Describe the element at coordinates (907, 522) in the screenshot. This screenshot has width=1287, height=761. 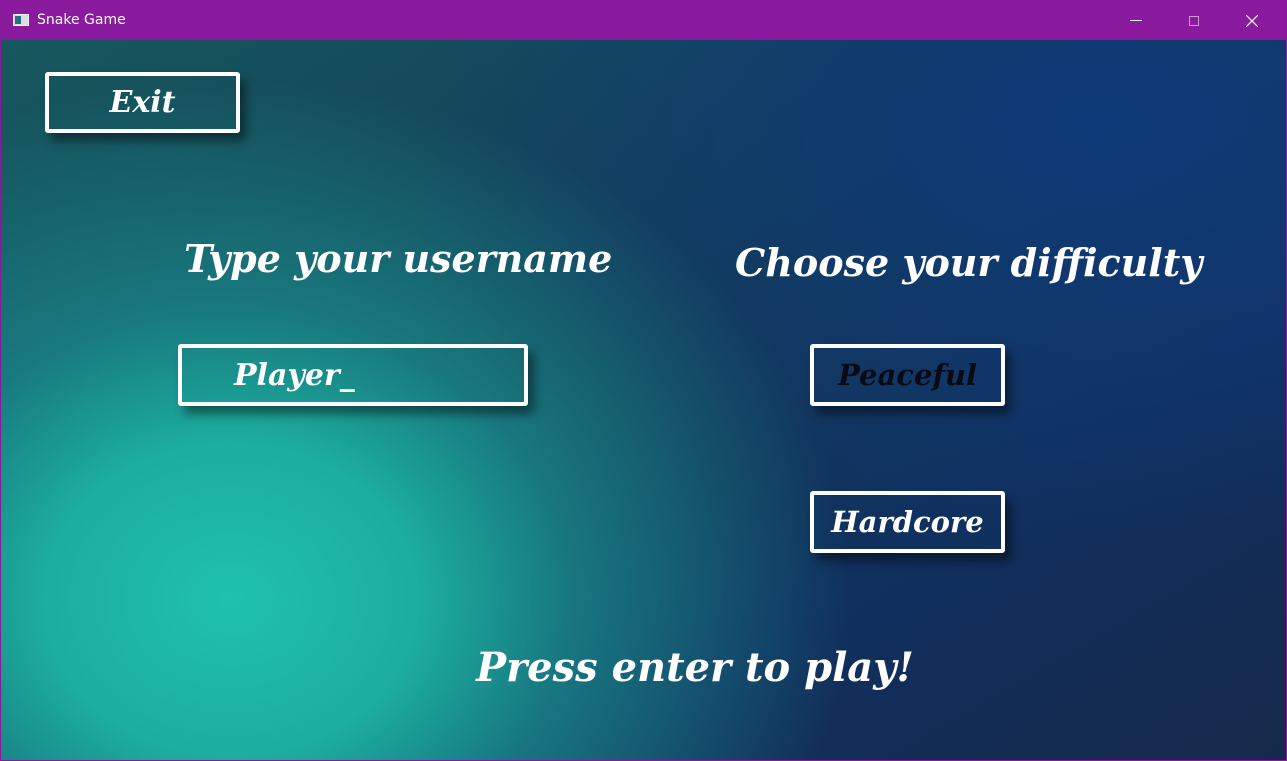
I see `hardcore-button: Hardcore` at that location.